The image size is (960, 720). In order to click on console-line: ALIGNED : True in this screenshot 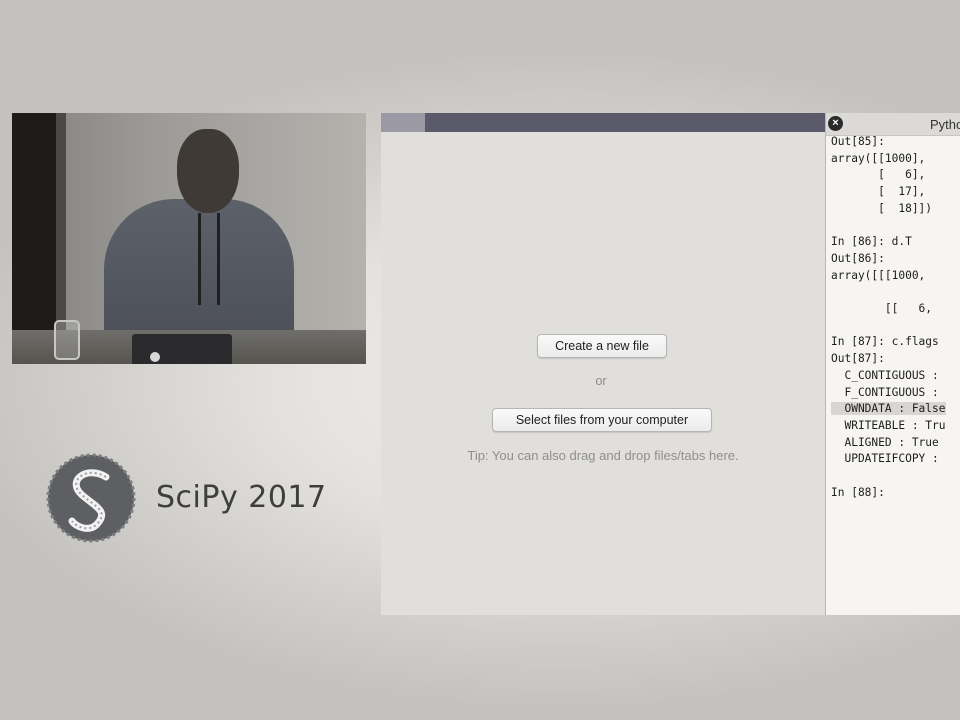, I will do `click(885, 442)`.